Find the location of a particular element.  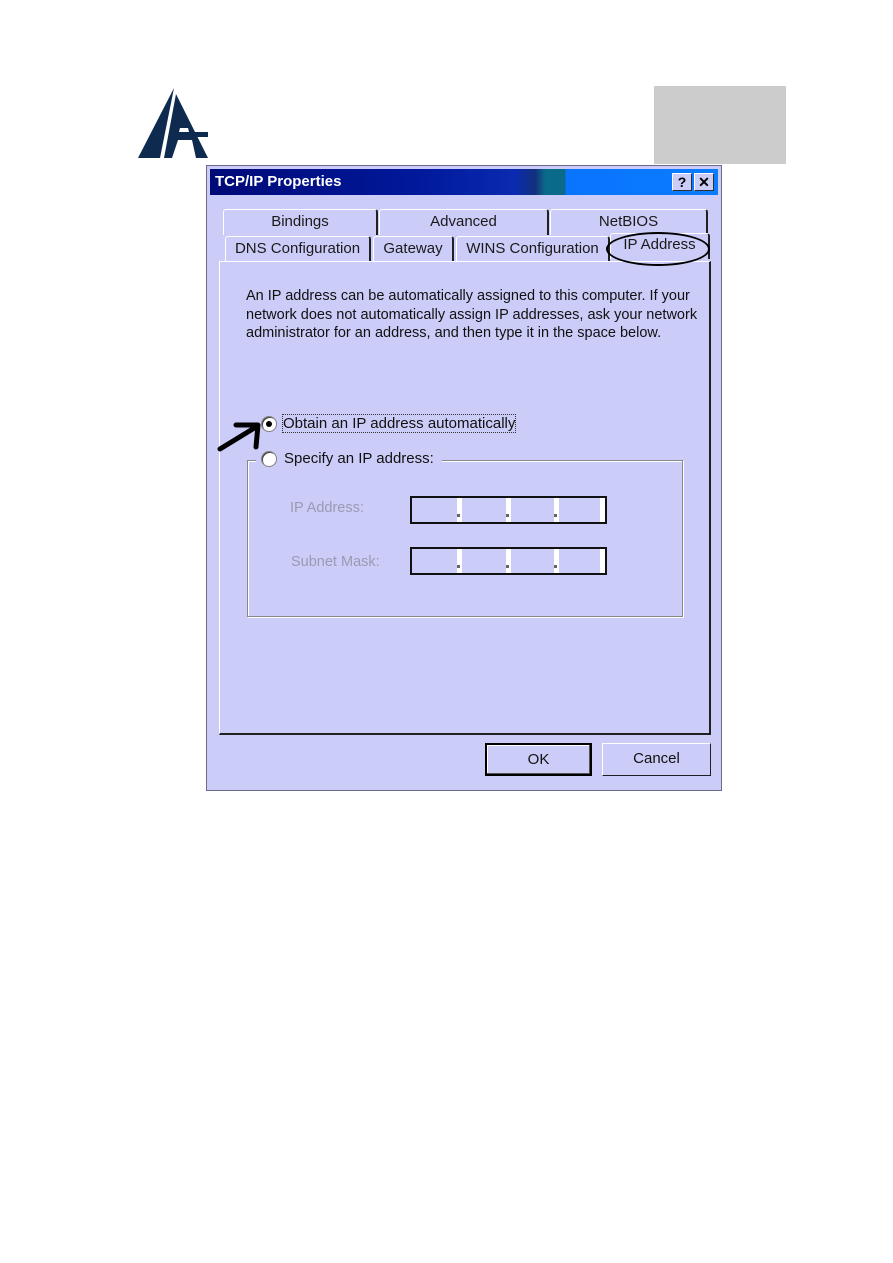

annotation-arrow-icon is located at coordinates (239, 437).